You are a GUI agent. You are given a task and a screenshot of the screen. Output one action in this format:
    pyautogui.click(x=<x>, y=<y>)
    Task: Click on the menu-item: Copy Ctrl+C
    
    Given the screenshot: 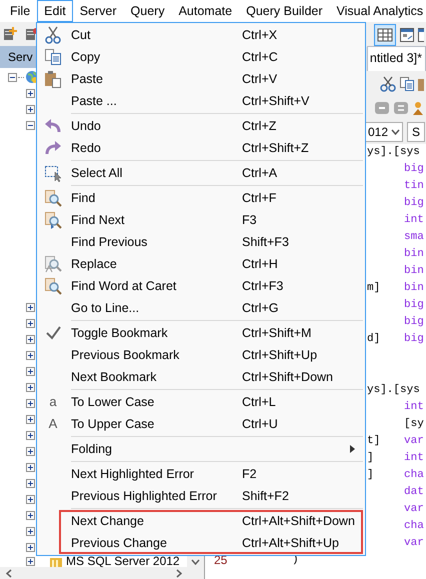 What is the action you would take?
    pyautogui.click(x=201, y=57)
    